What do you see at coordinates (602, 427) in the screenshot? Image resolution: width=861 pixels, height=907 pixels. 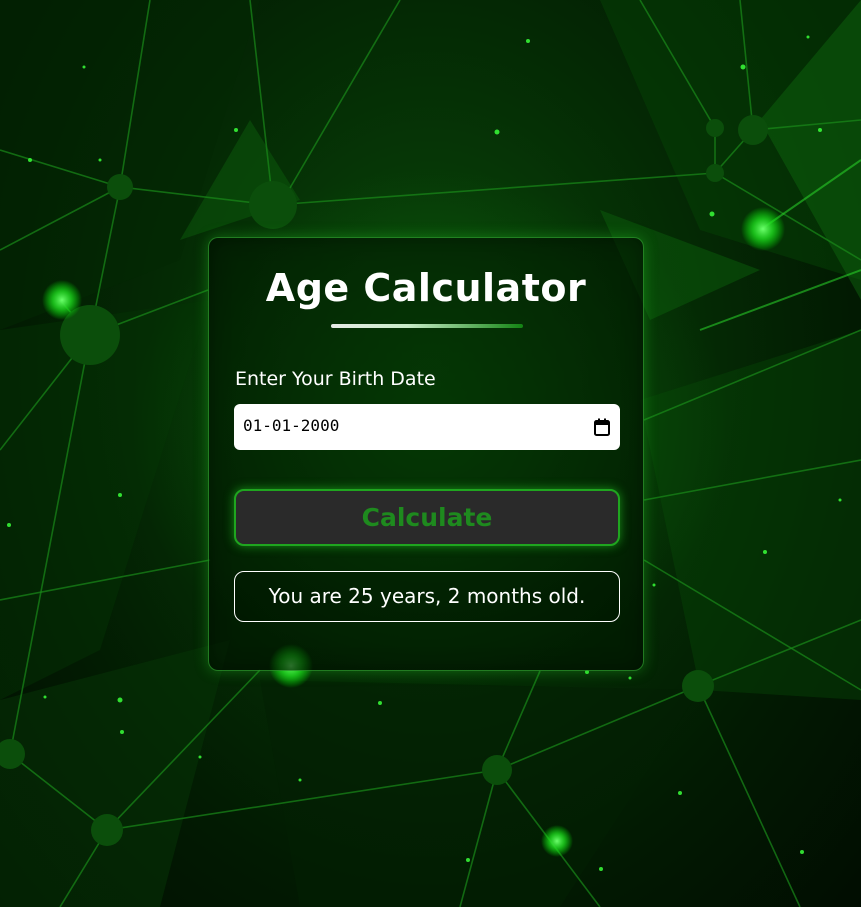 I see `calendar-icon` at bounding box center [602, 427].